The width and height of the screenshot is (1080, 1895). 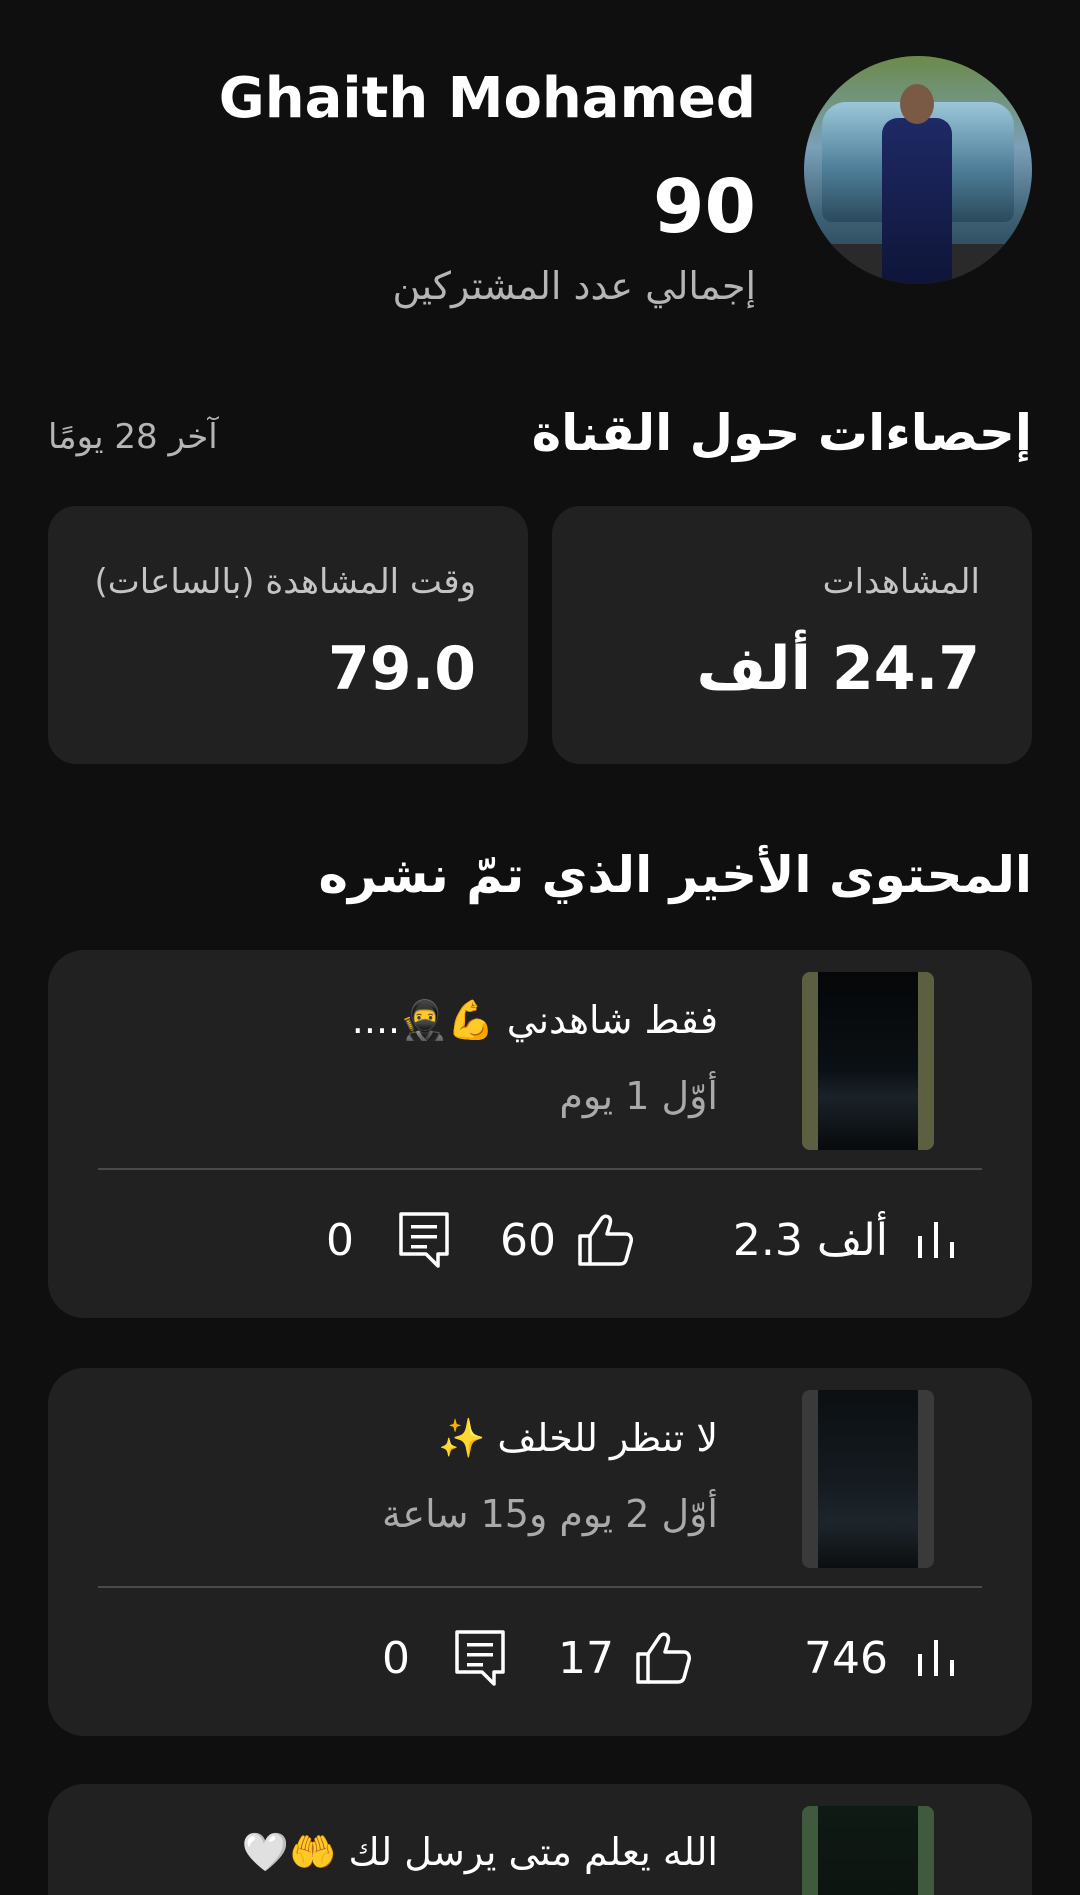 What do you see at coordinates (574, 286) in the screenshot?
I see `subscriber-label: إجمالي عدد المشتركين` at bounding box center [574, 286].